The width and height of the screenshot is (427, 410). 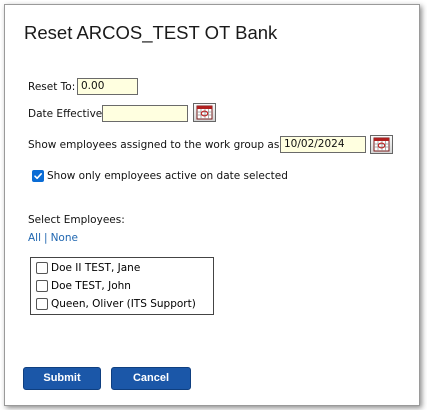 I want to click on workgroup-calendar-button, so click(x=381, y=144).